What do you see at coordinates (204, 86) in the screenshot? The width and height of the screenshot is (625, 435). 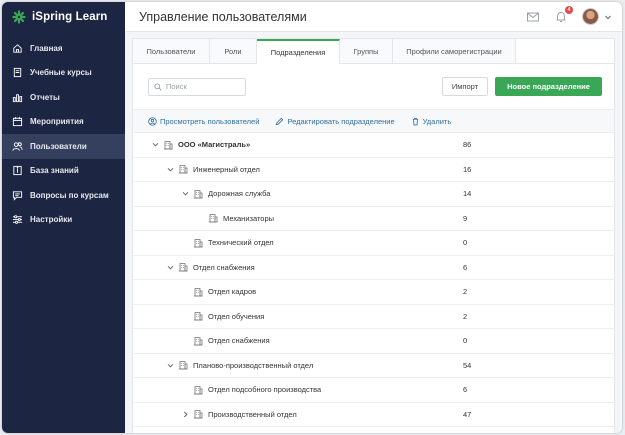 I see `search-input` at bounding box center [204, 86].